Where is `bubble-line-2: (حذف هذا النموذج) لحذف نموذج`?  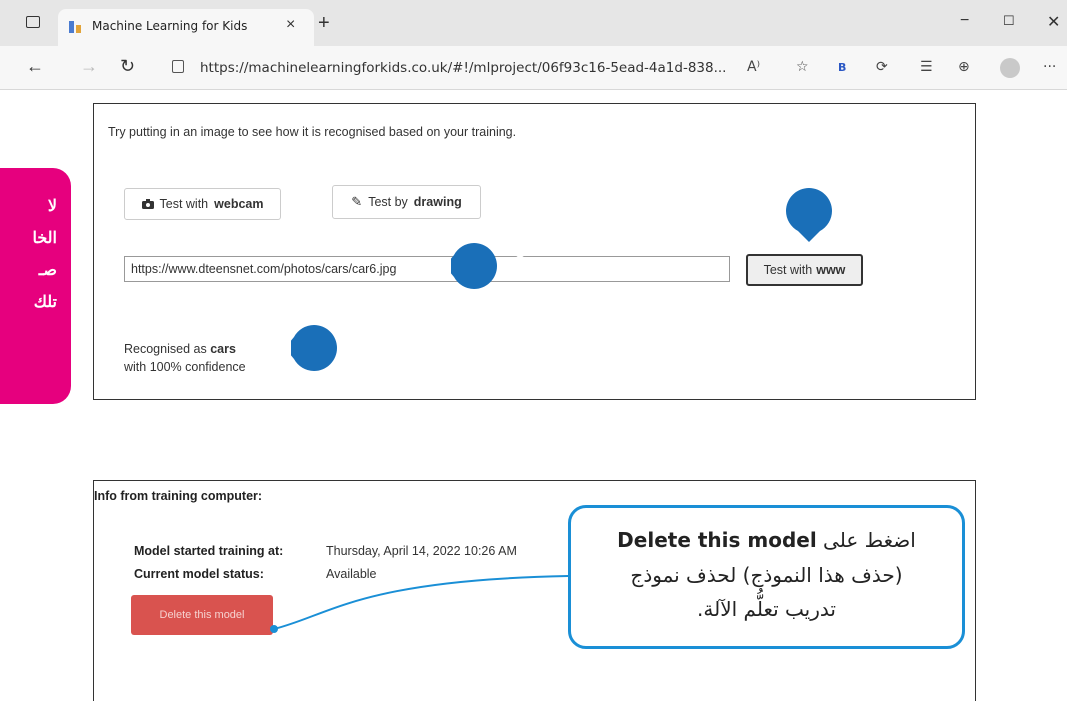 bubble-line-2: (حذف هذا النموذج) لحذف نموذج is located at coordinates (766, 575).